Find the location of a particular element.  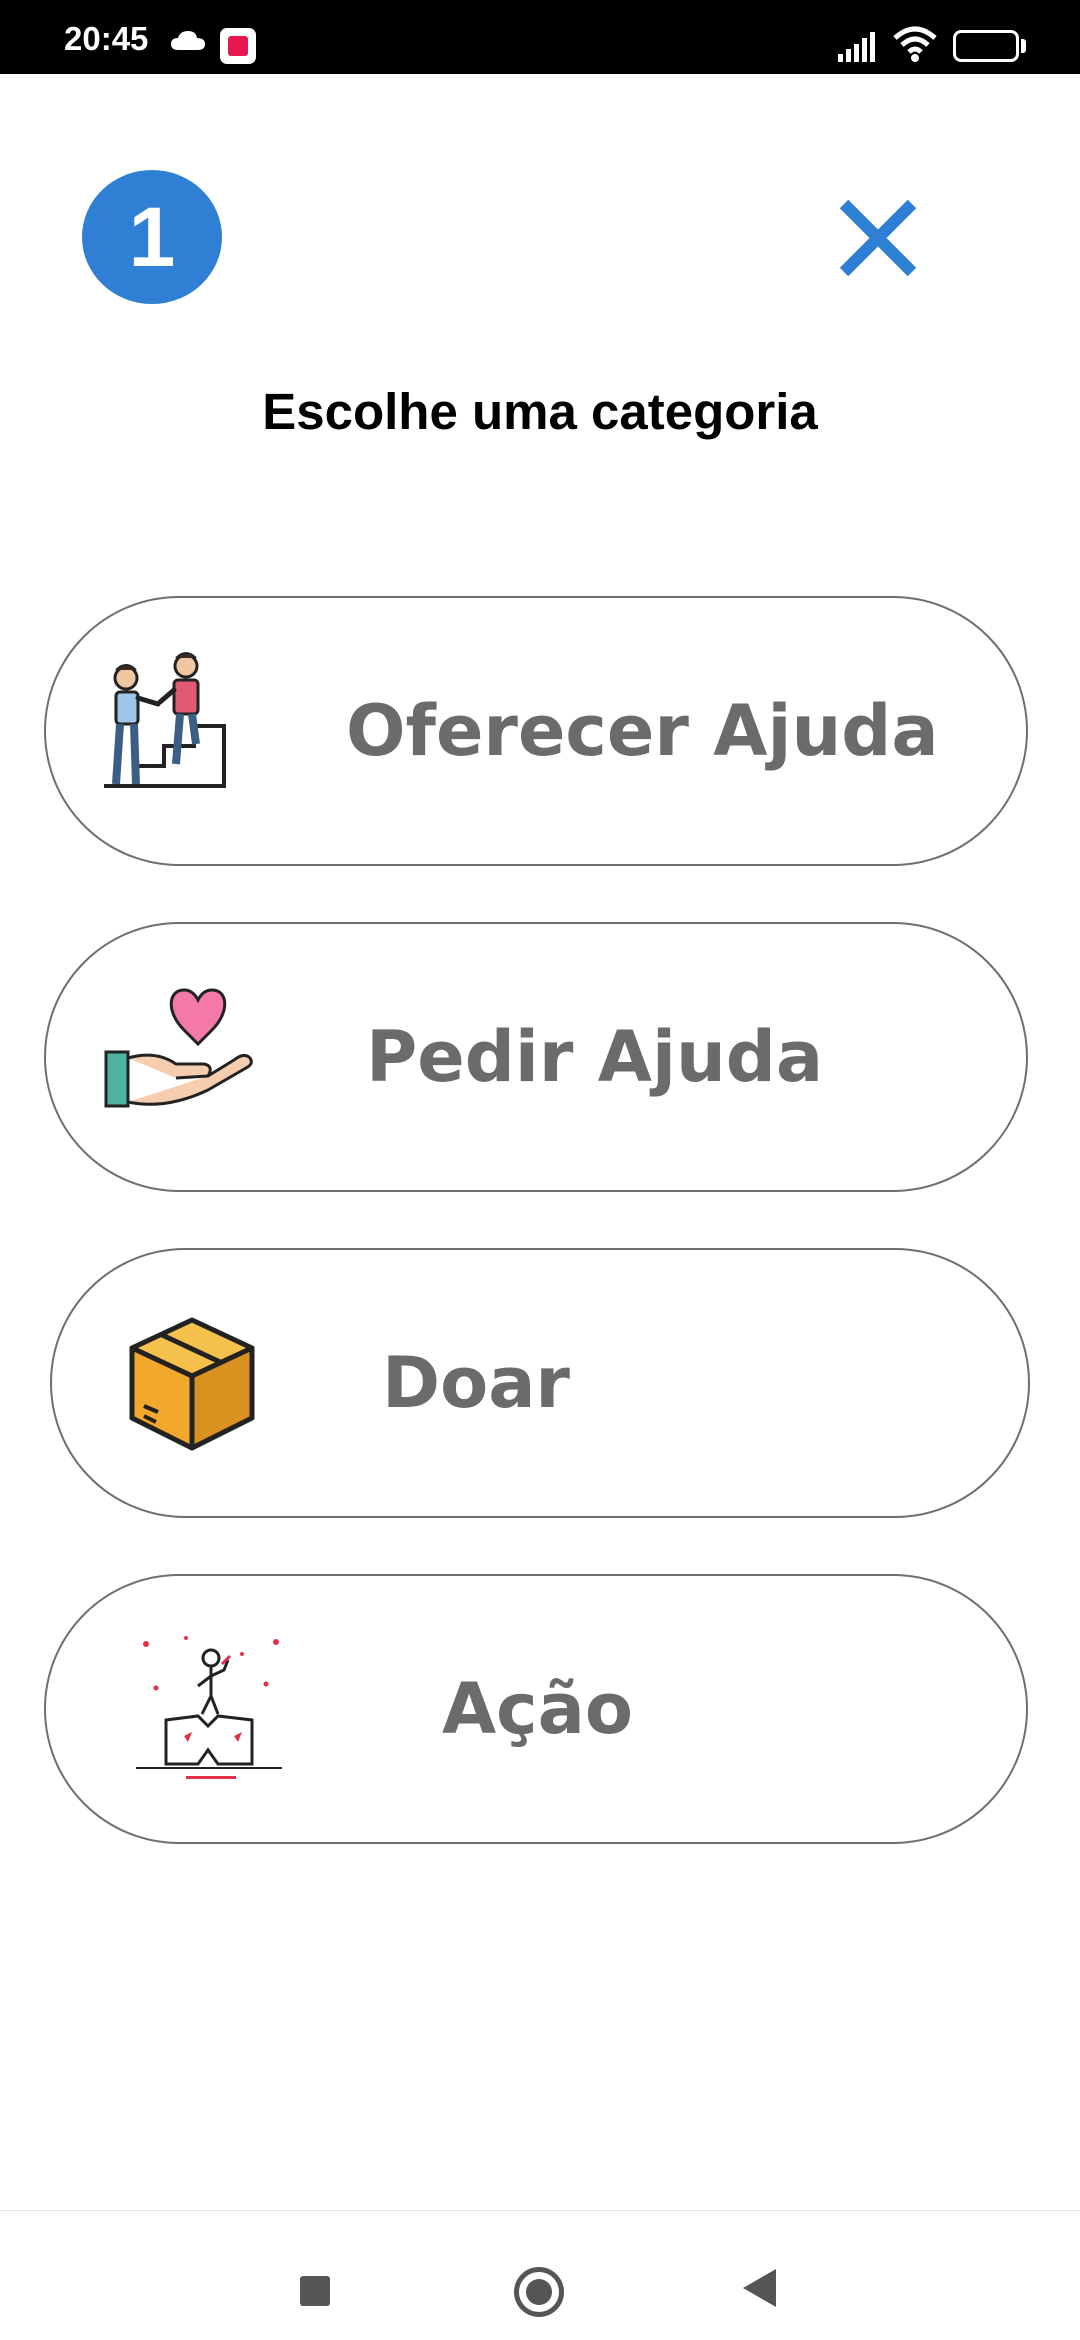

app-notification-icon is located at coordinates (238, 46).